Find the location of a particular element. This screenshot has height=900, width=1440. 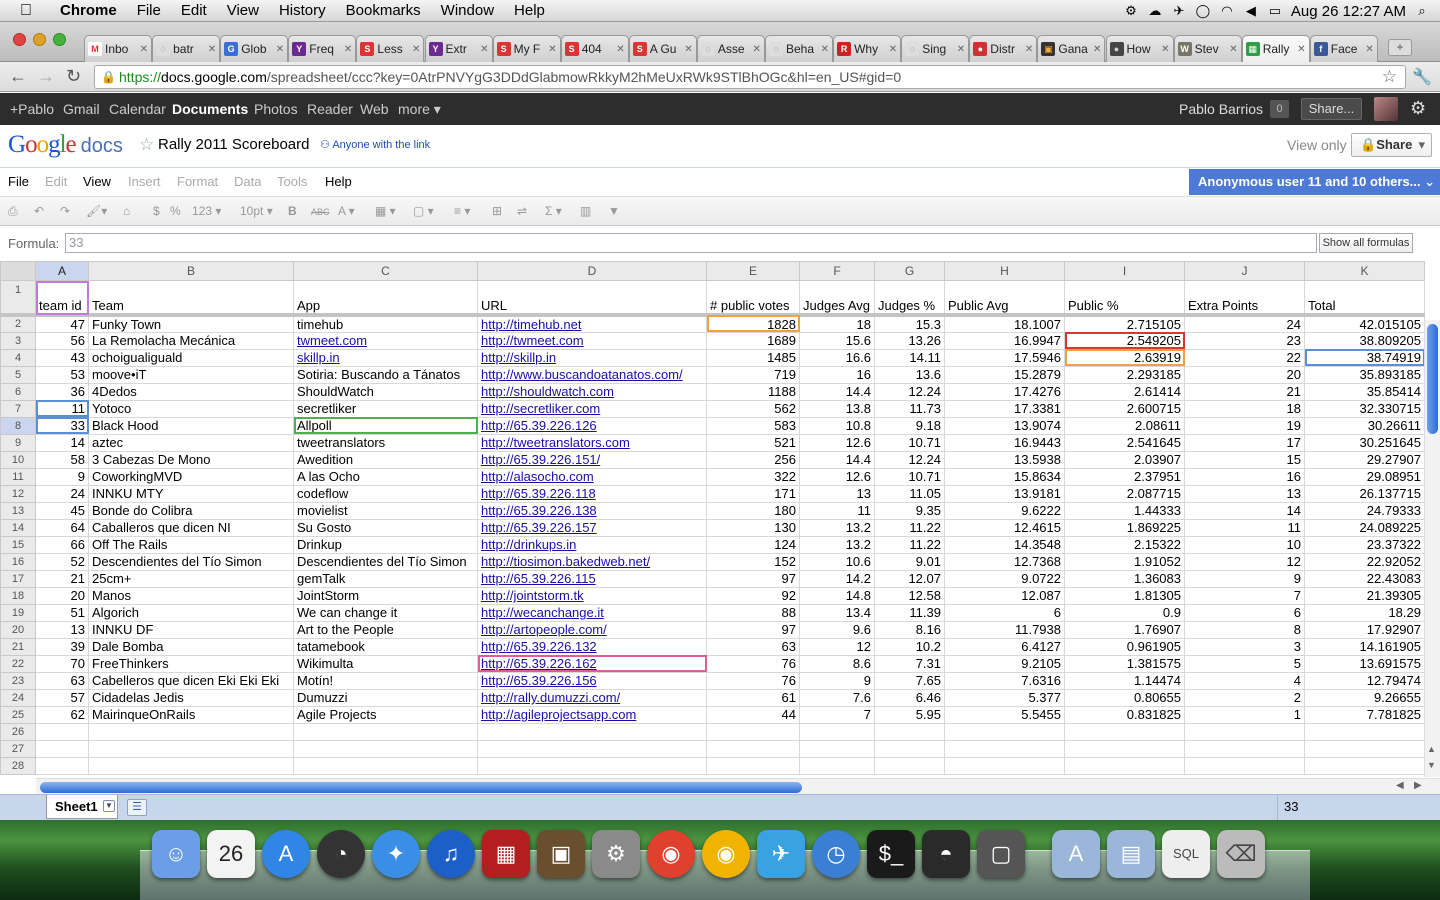

cell: 9.6222 is located at coordinates (1004, 510).